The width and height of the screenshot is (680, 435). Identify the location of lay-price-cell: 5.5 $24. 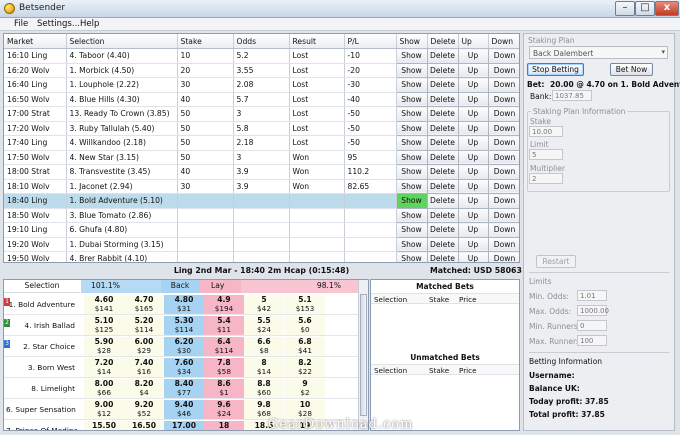
(264, 325).